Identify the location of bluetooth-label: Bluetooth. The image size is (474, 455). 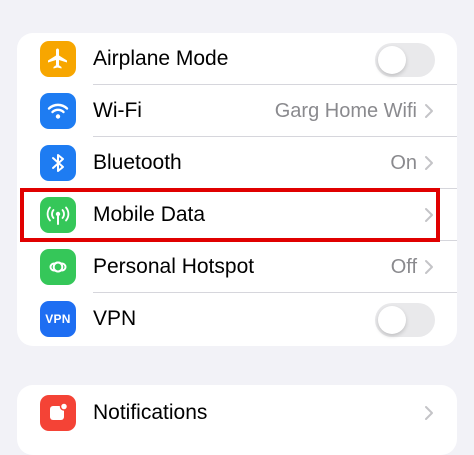
(137, 162).